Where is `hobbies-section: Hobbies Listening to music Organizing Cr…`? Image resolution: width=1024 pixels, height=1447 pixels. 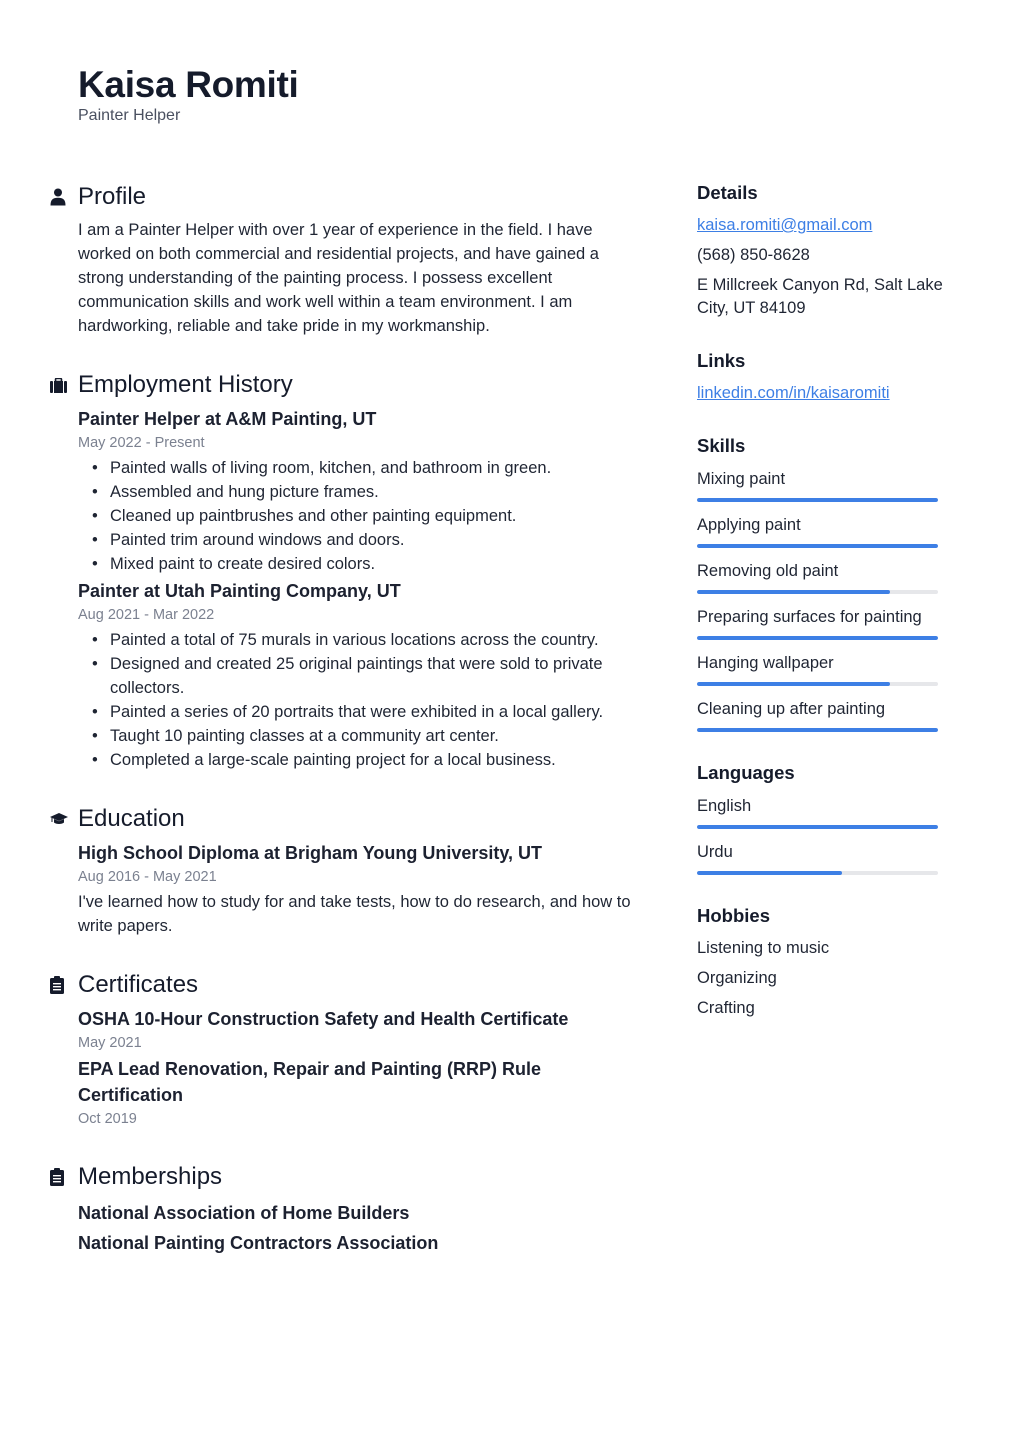 hobbies-section: Hobbies Listening to music Organizing Cr… is located at coordinates (827, 961).